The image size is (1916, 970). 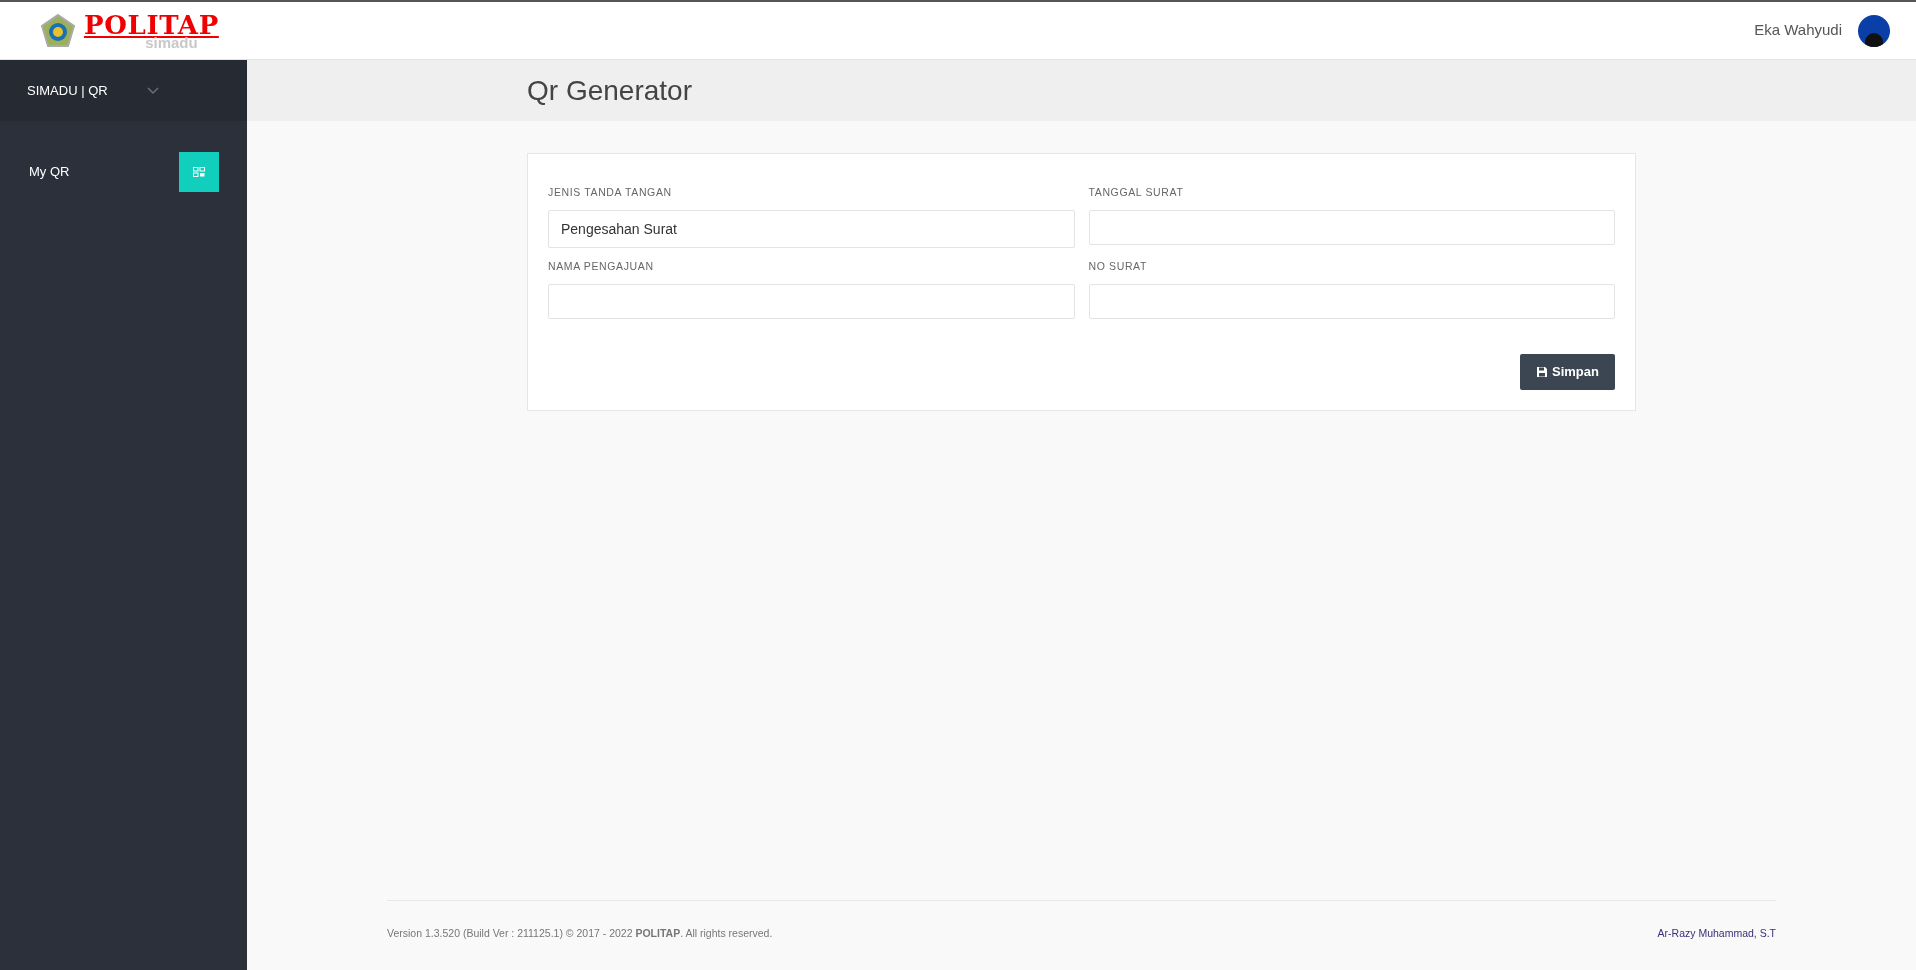 I want to click on input-field: Pengesahan Surat, so click(x=811, y=229).